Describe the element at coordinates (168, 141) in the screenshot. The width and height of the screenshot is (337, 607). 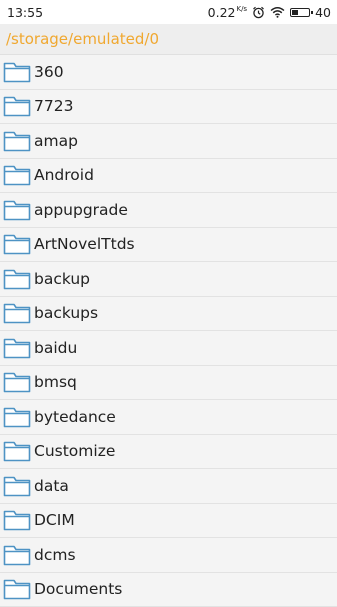
I see `folder-row: amap` at that location.